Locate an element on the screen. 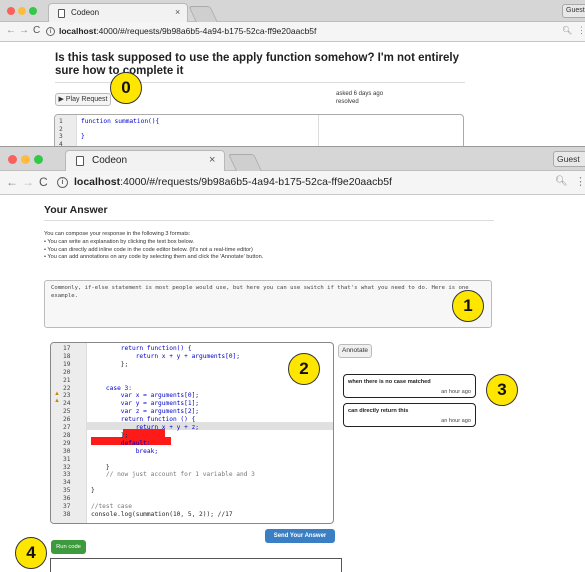 The width and height of the screenshot is (585, 572). line-number: 28 is located at coordinates (67, 435).